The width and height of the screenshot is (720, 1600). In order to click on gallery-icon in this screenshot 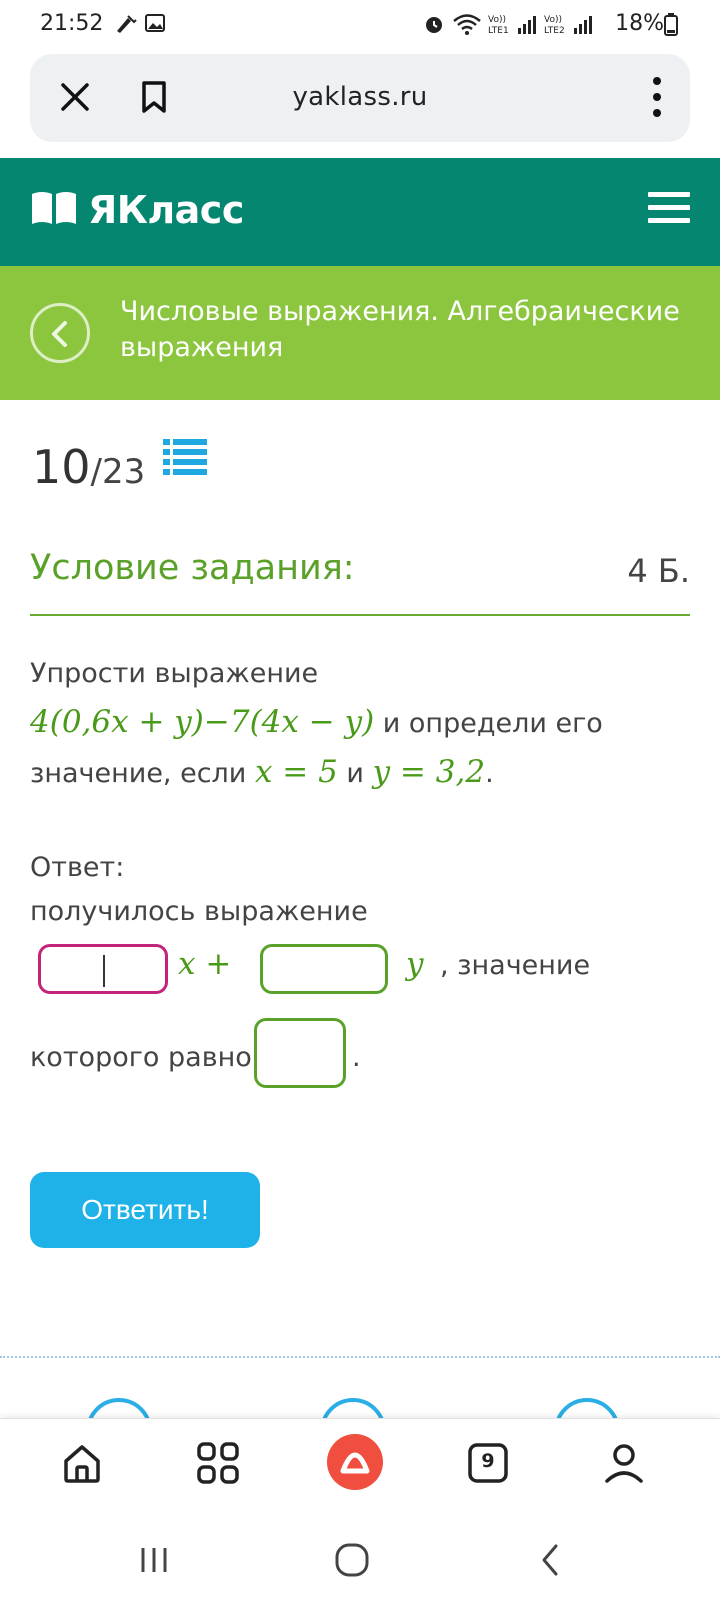, I will do `click(155, 25)`.